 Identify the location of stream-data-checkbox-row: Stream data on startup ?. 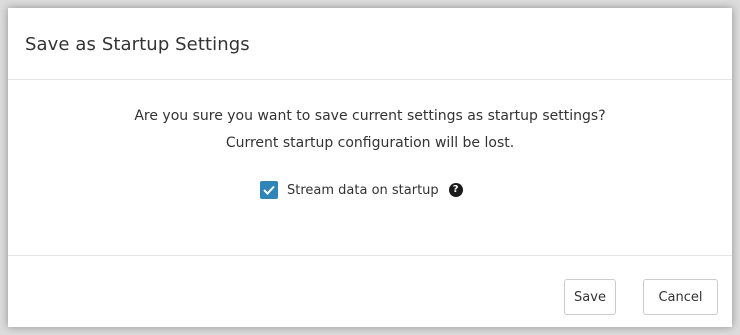
(361, 190).